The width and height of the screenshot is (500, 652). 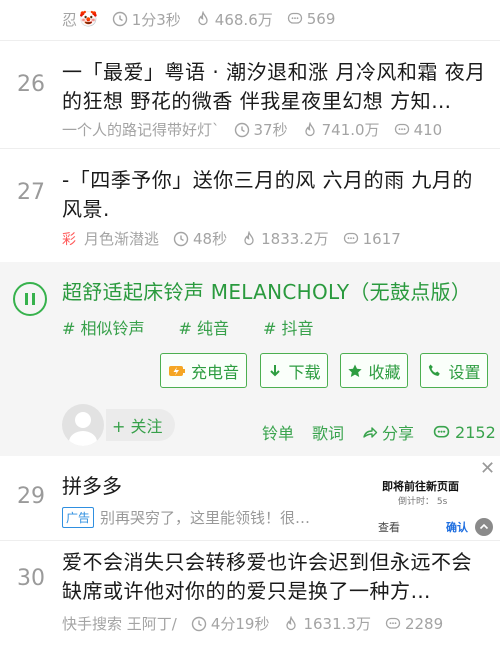 What do you see at coordinates (341, 129) in the screenshot?
I see `play-count: 741.0万` at bounding box center [341, 129].